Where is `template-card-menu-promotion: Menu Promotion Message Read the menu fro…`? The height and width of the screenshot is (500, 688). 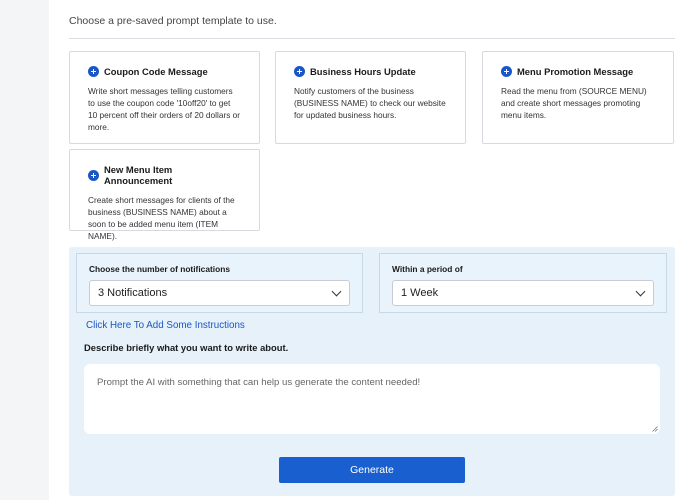 template-card-menu-promotion: Menu Promotion Message Read the menu fro… is located at coordinates (578, 97).